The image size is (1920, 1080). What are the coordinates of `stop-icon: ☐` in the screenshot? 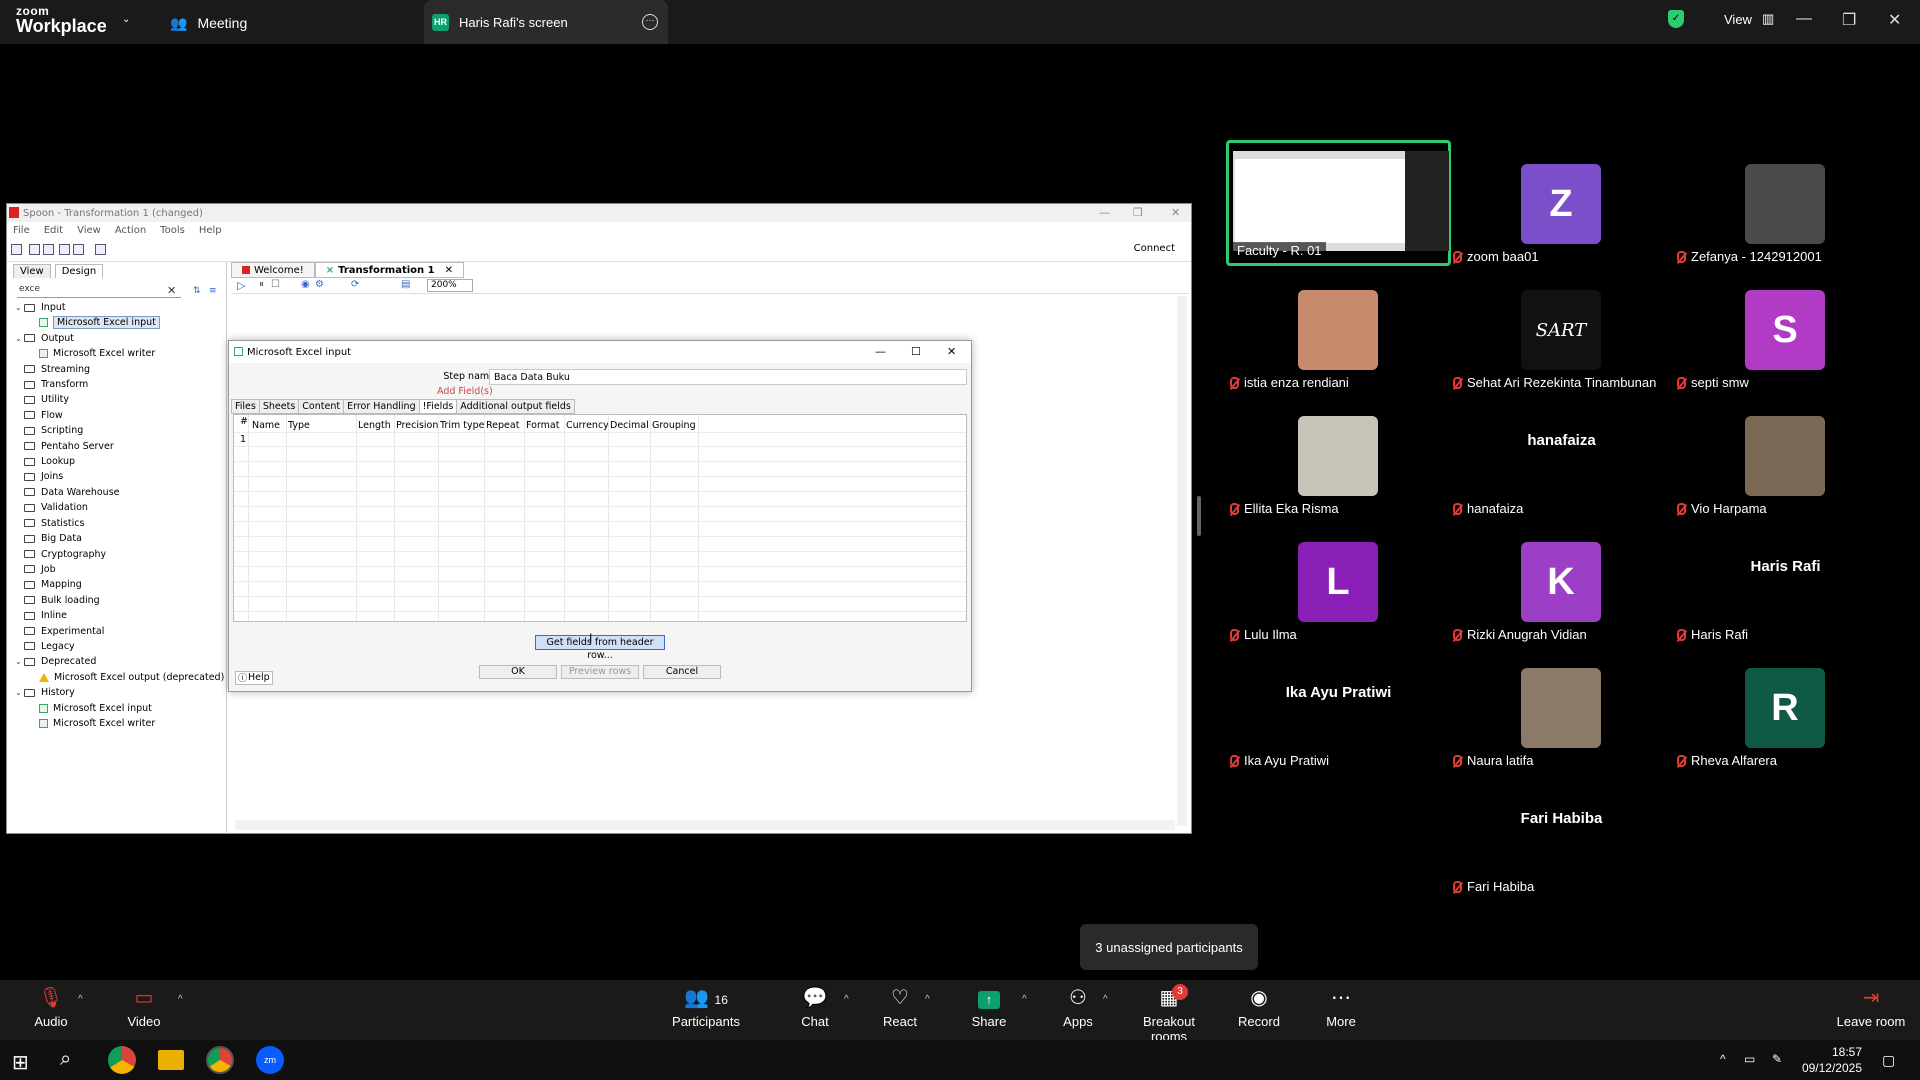 It's located at (275, 284).